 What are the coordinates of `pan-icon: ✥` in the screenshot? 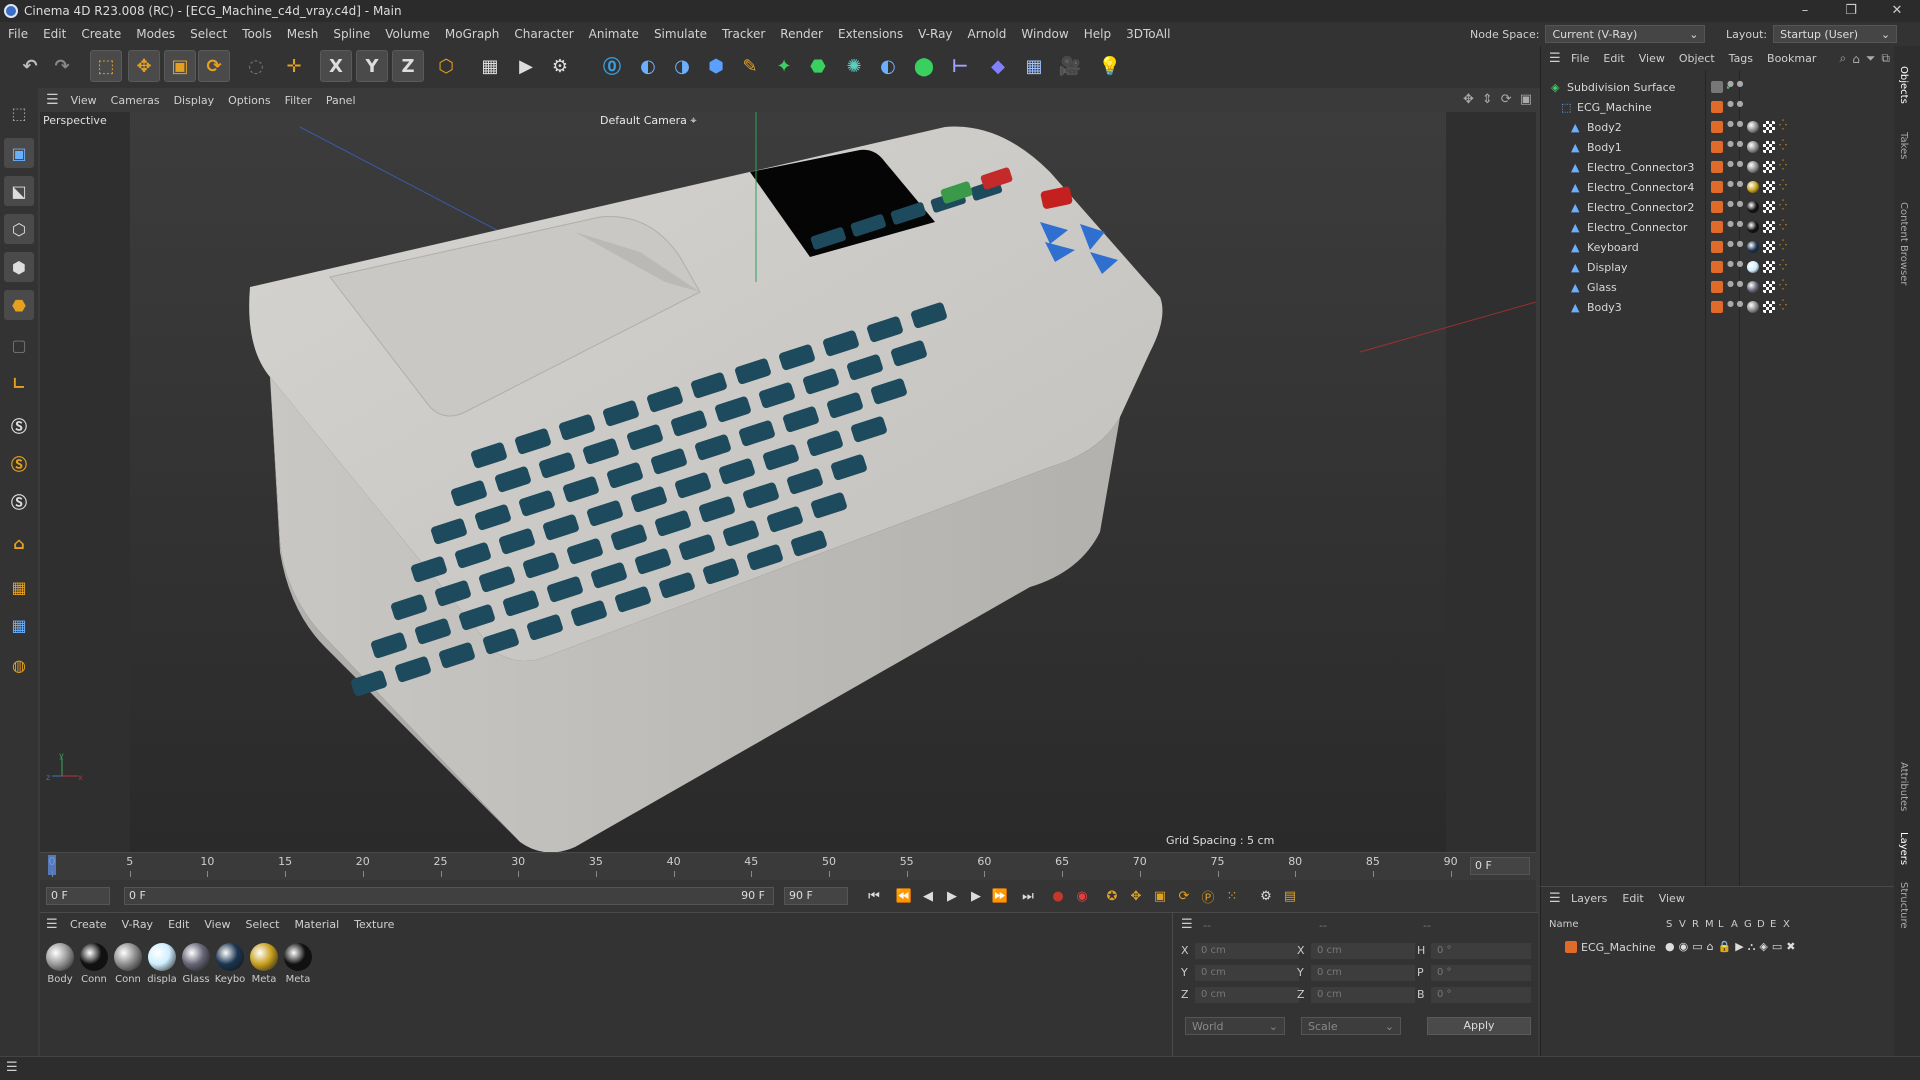 It's located at (1468, 99).